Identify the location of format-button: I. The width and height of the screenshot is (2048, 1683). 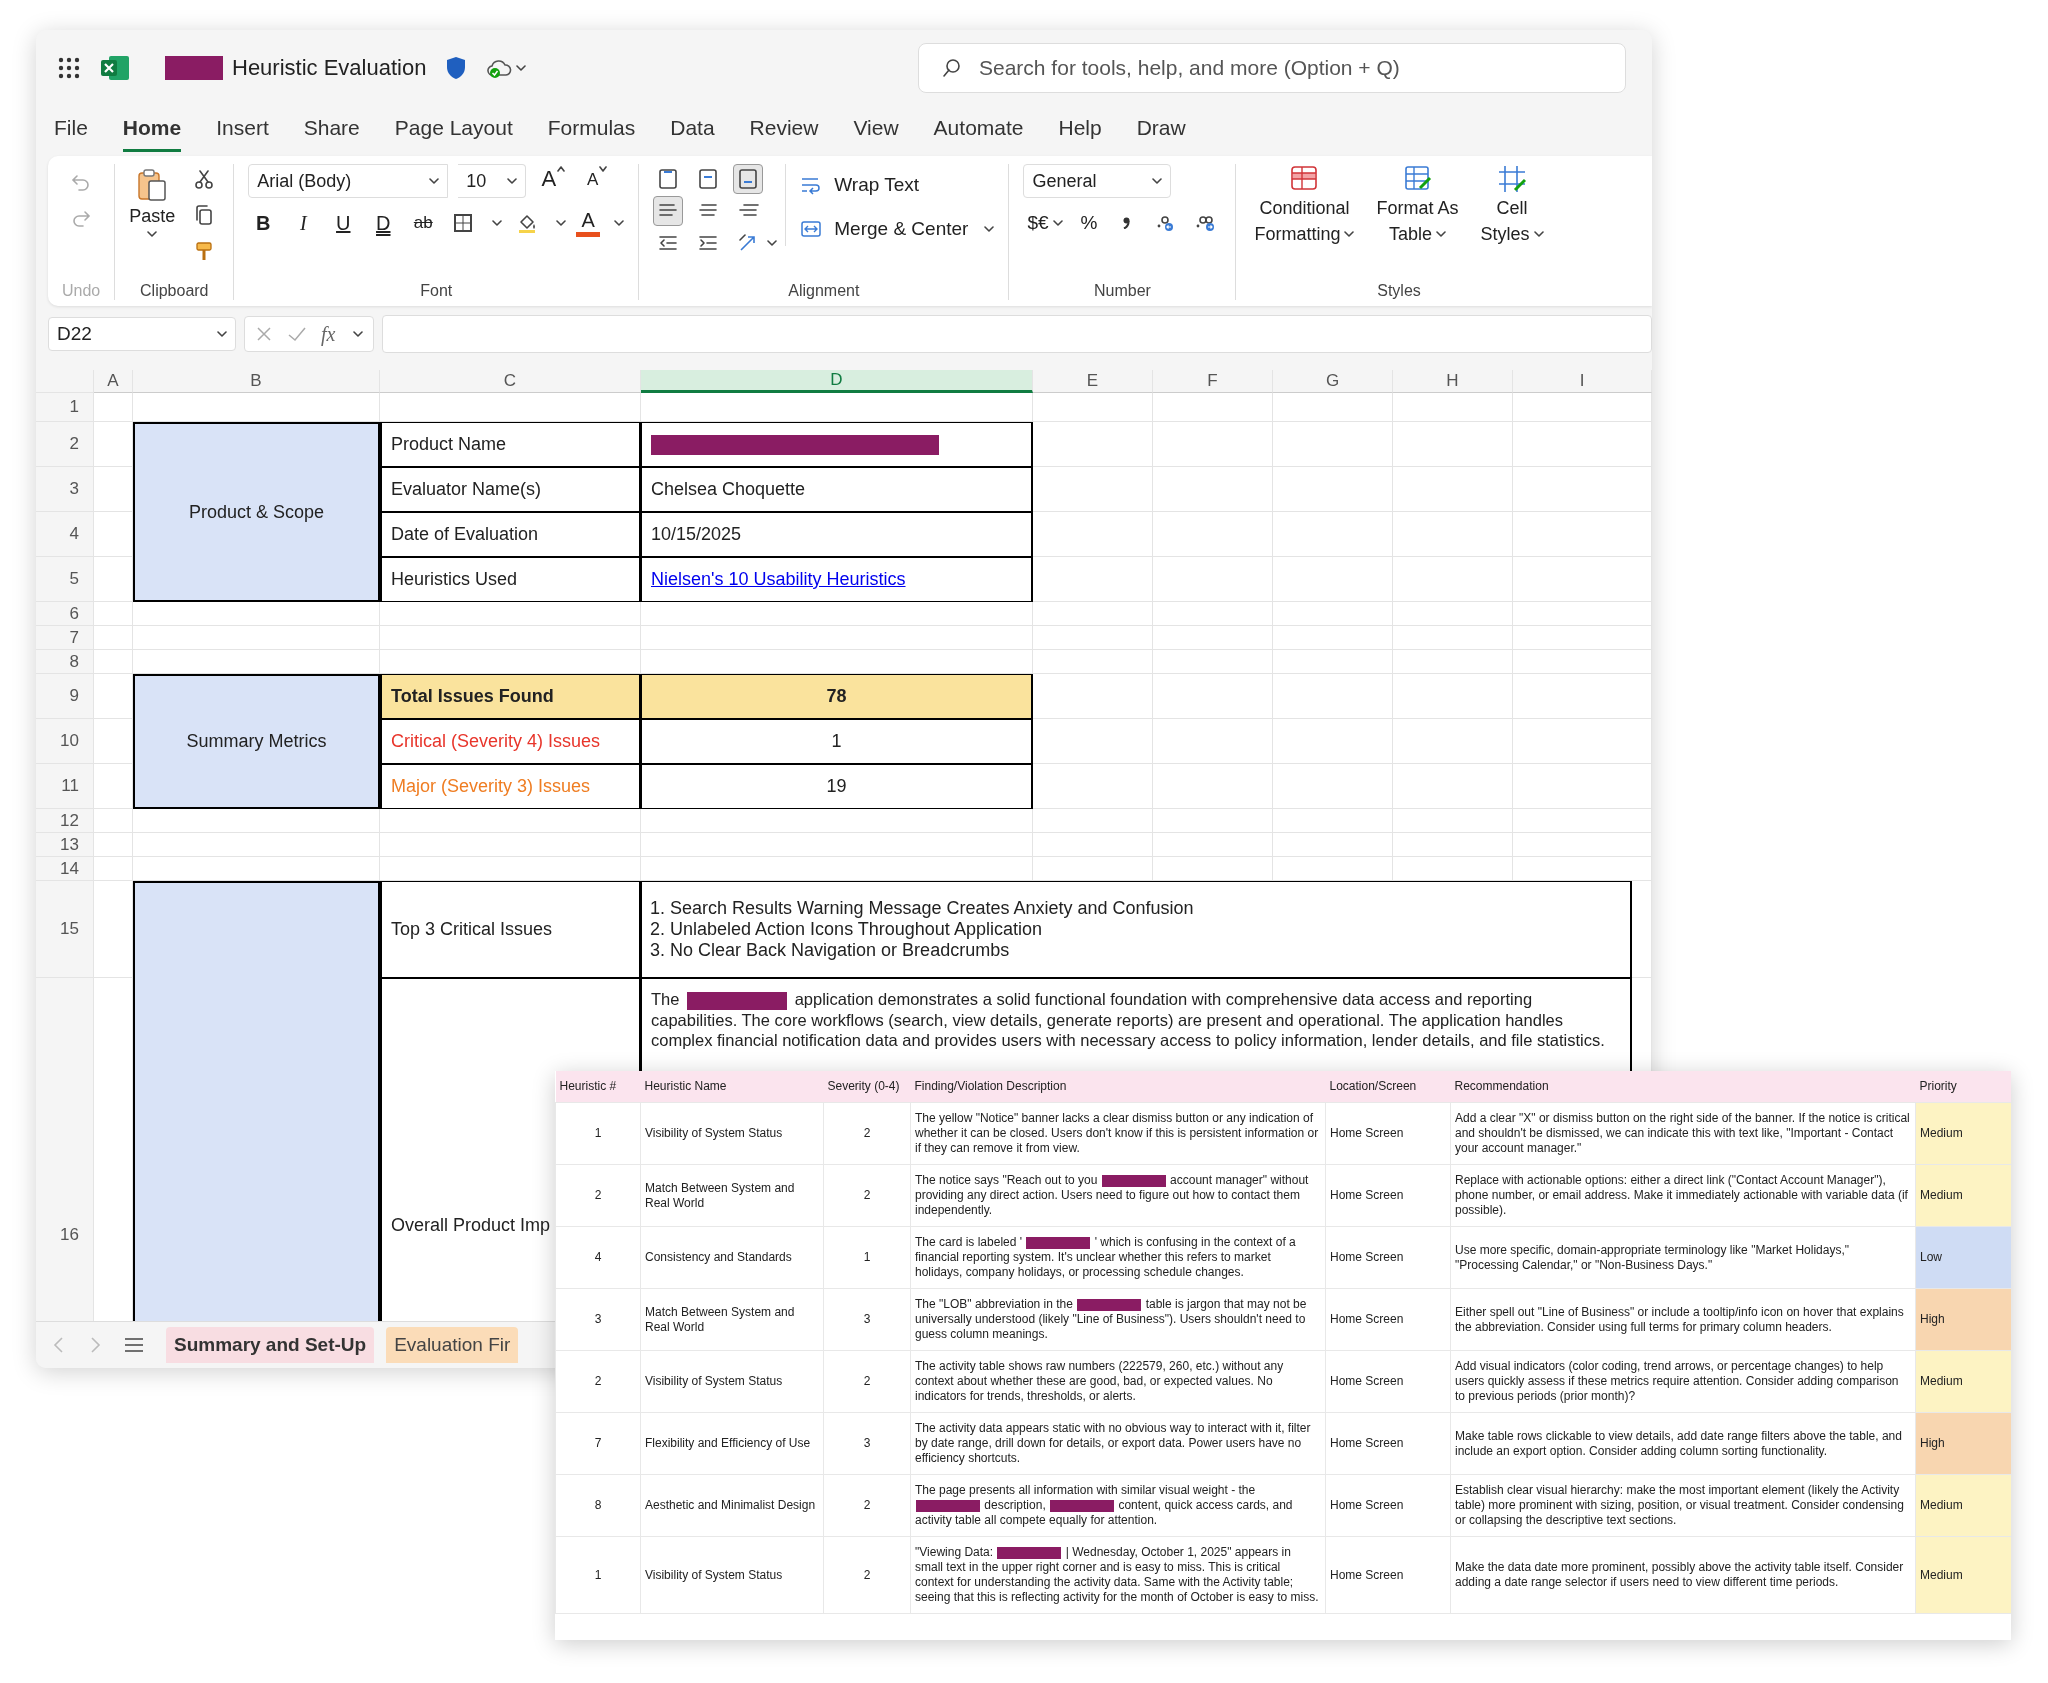
(303, 223).